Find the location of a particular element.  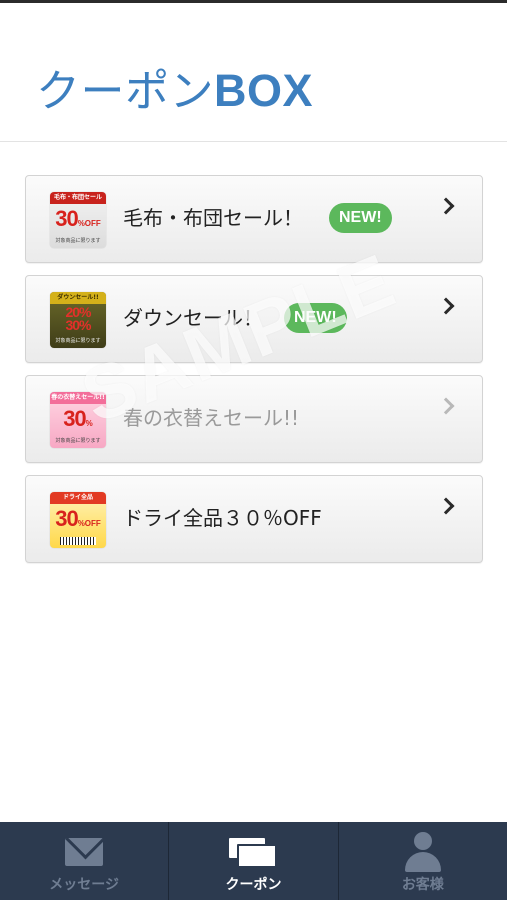

coupon-card-4: ドライ全品 30%OFF ドライ全品３０％OFF is located at coordinates (254, 519).